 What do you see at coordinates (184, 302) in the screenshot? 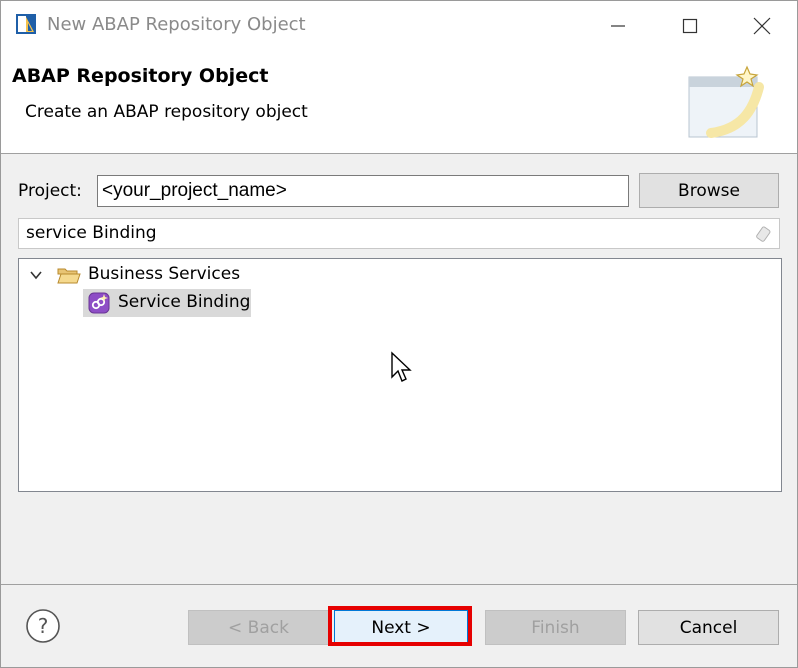
I see `tree-item-label: Service Binding` at bounding box center [184, 302].